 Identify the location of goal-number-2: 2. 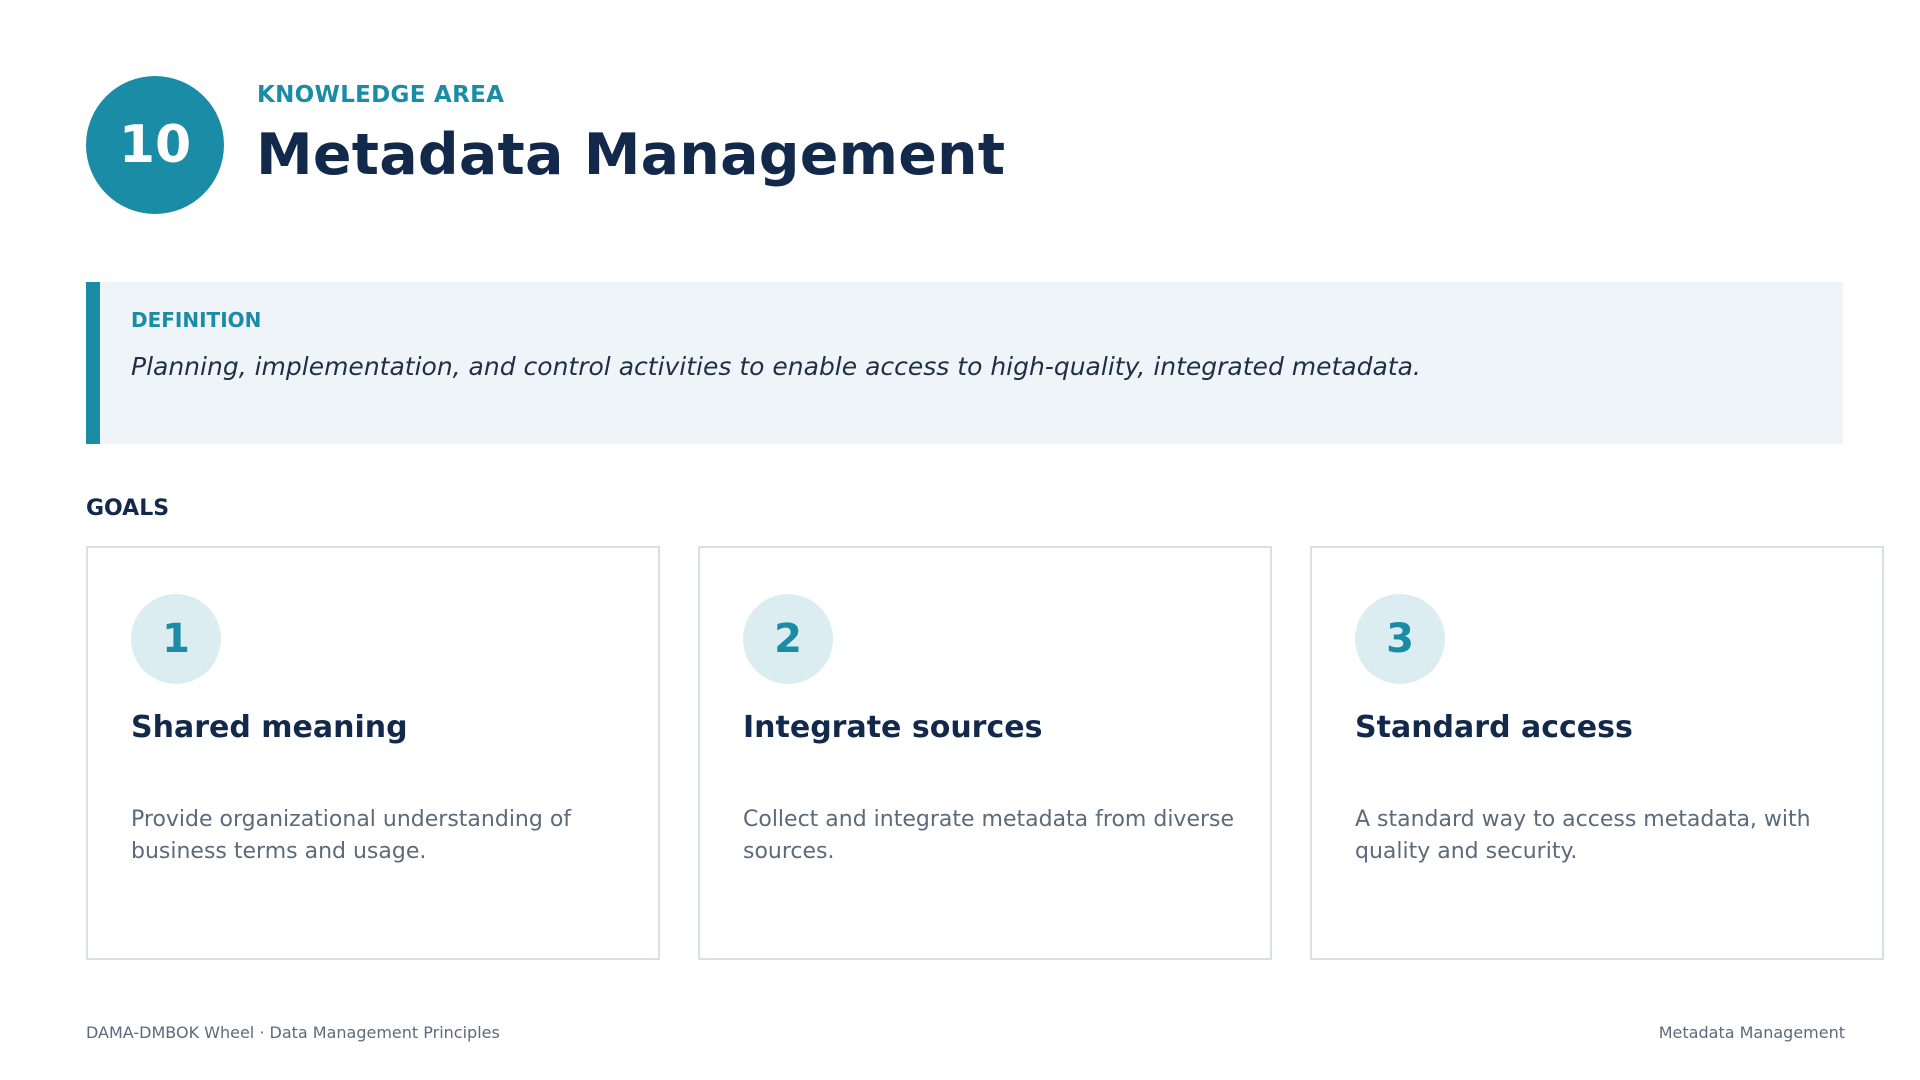
(788, 639).